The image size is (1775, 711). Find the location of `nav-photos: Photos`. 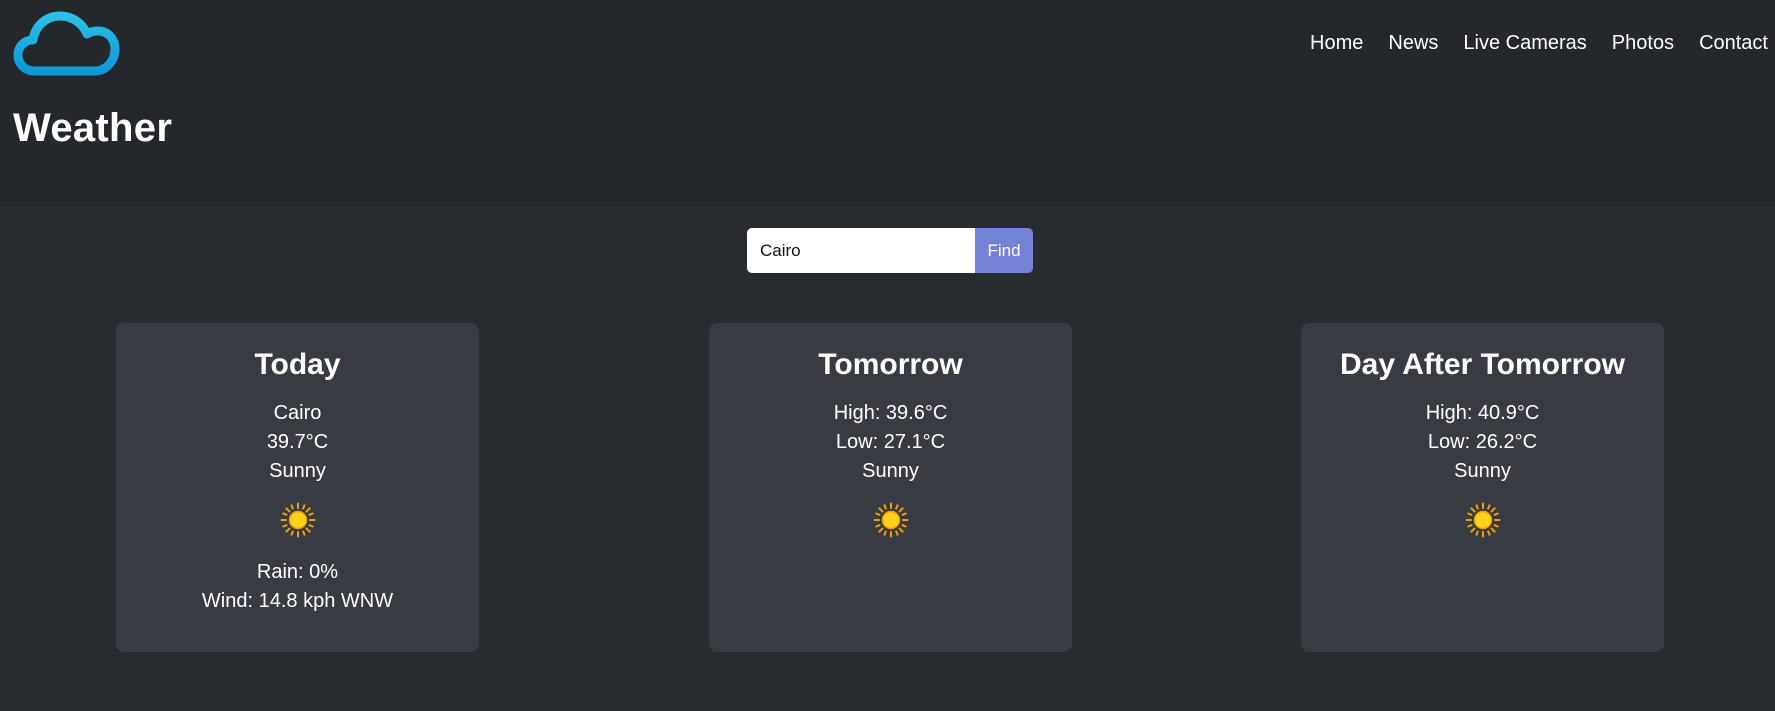

nav-photos: Photos is located at coordinates (1643, 43).